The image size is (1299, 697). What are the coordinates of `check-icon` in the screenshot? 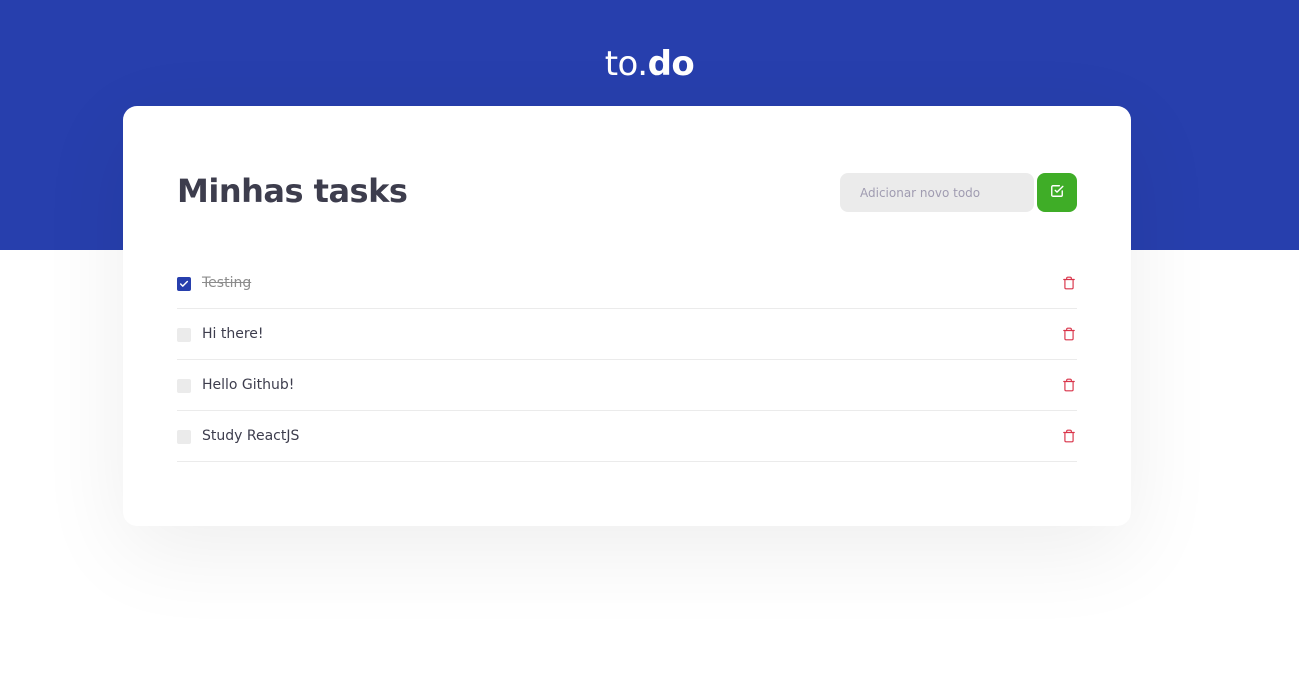 It's located at (184, 283).